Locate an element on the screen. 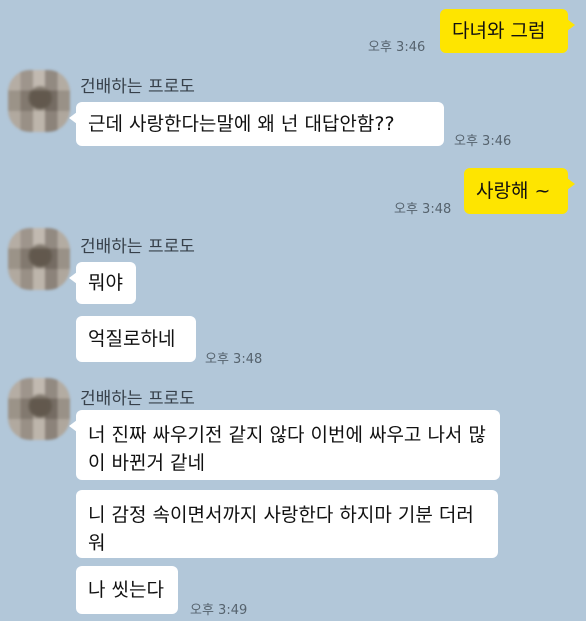  message-time: 오후 3:49 is located at coordinates (219, 610).